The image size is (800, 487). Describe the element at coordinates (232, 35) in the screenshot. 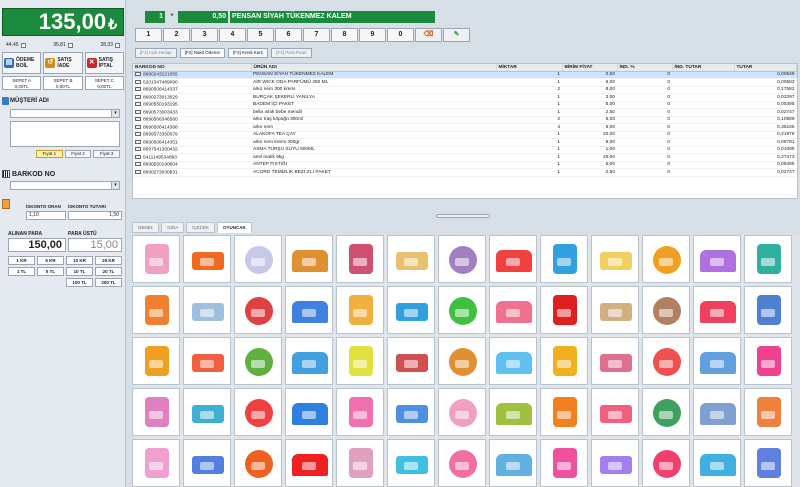

I see `numpad-key-4: 4` at that location.